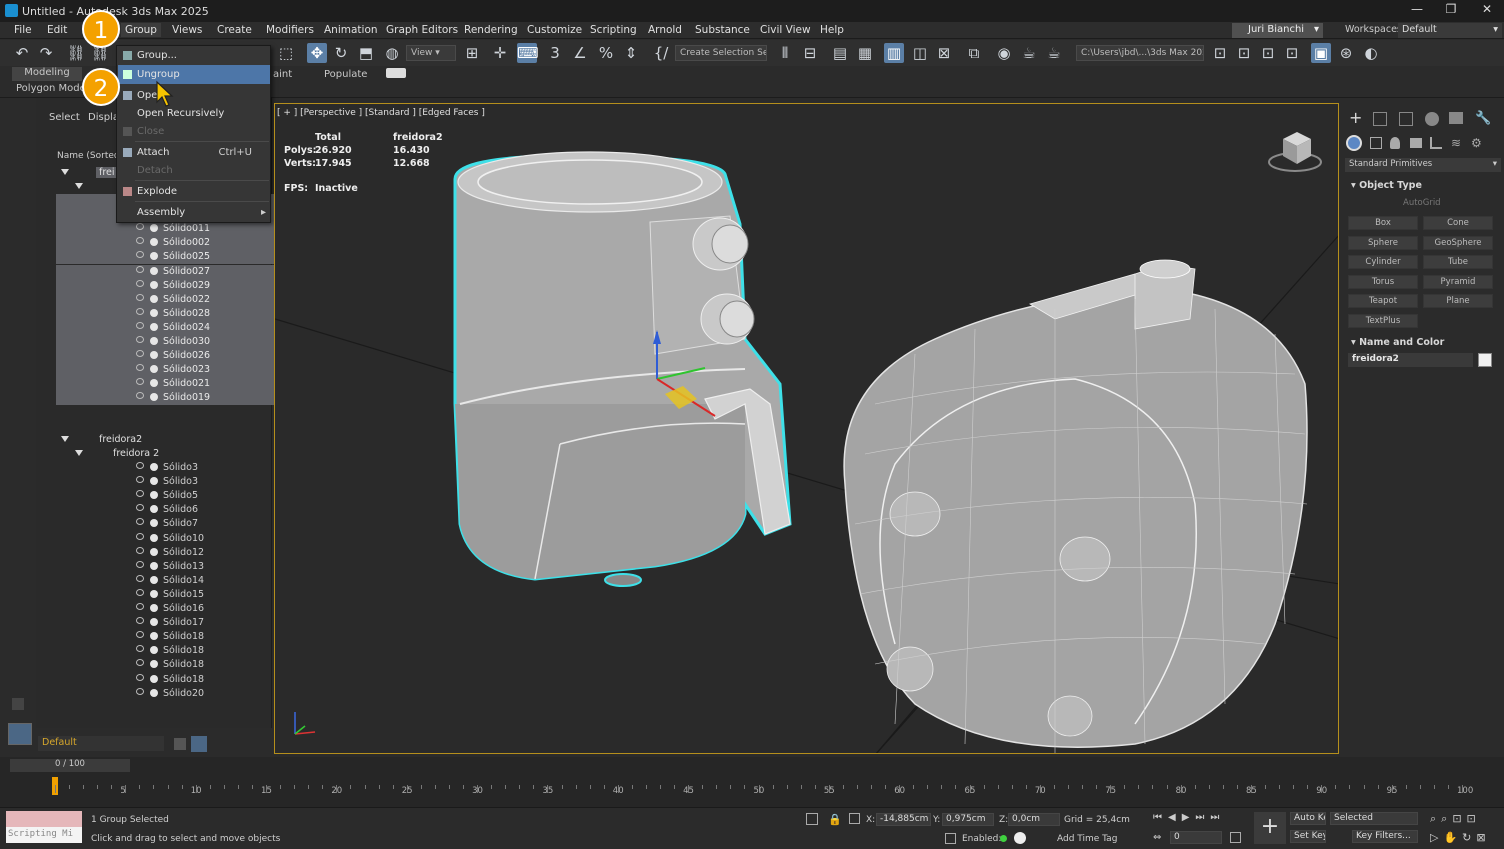 The image size is (1504, 849). What do you see at coordinates (785, 30) in the screenshot?
I see `menu-civil-view: Civil View` at bounding box center [785, 30].